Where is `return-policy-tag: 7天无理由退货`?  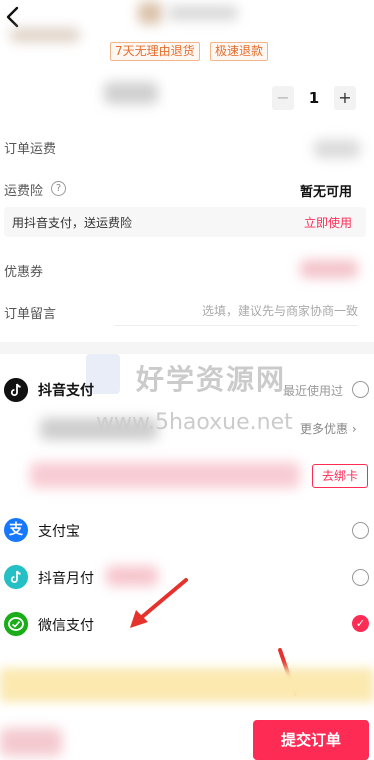
return-policy-tag: 7天无理由退货 is located at coordinates (155, 51).